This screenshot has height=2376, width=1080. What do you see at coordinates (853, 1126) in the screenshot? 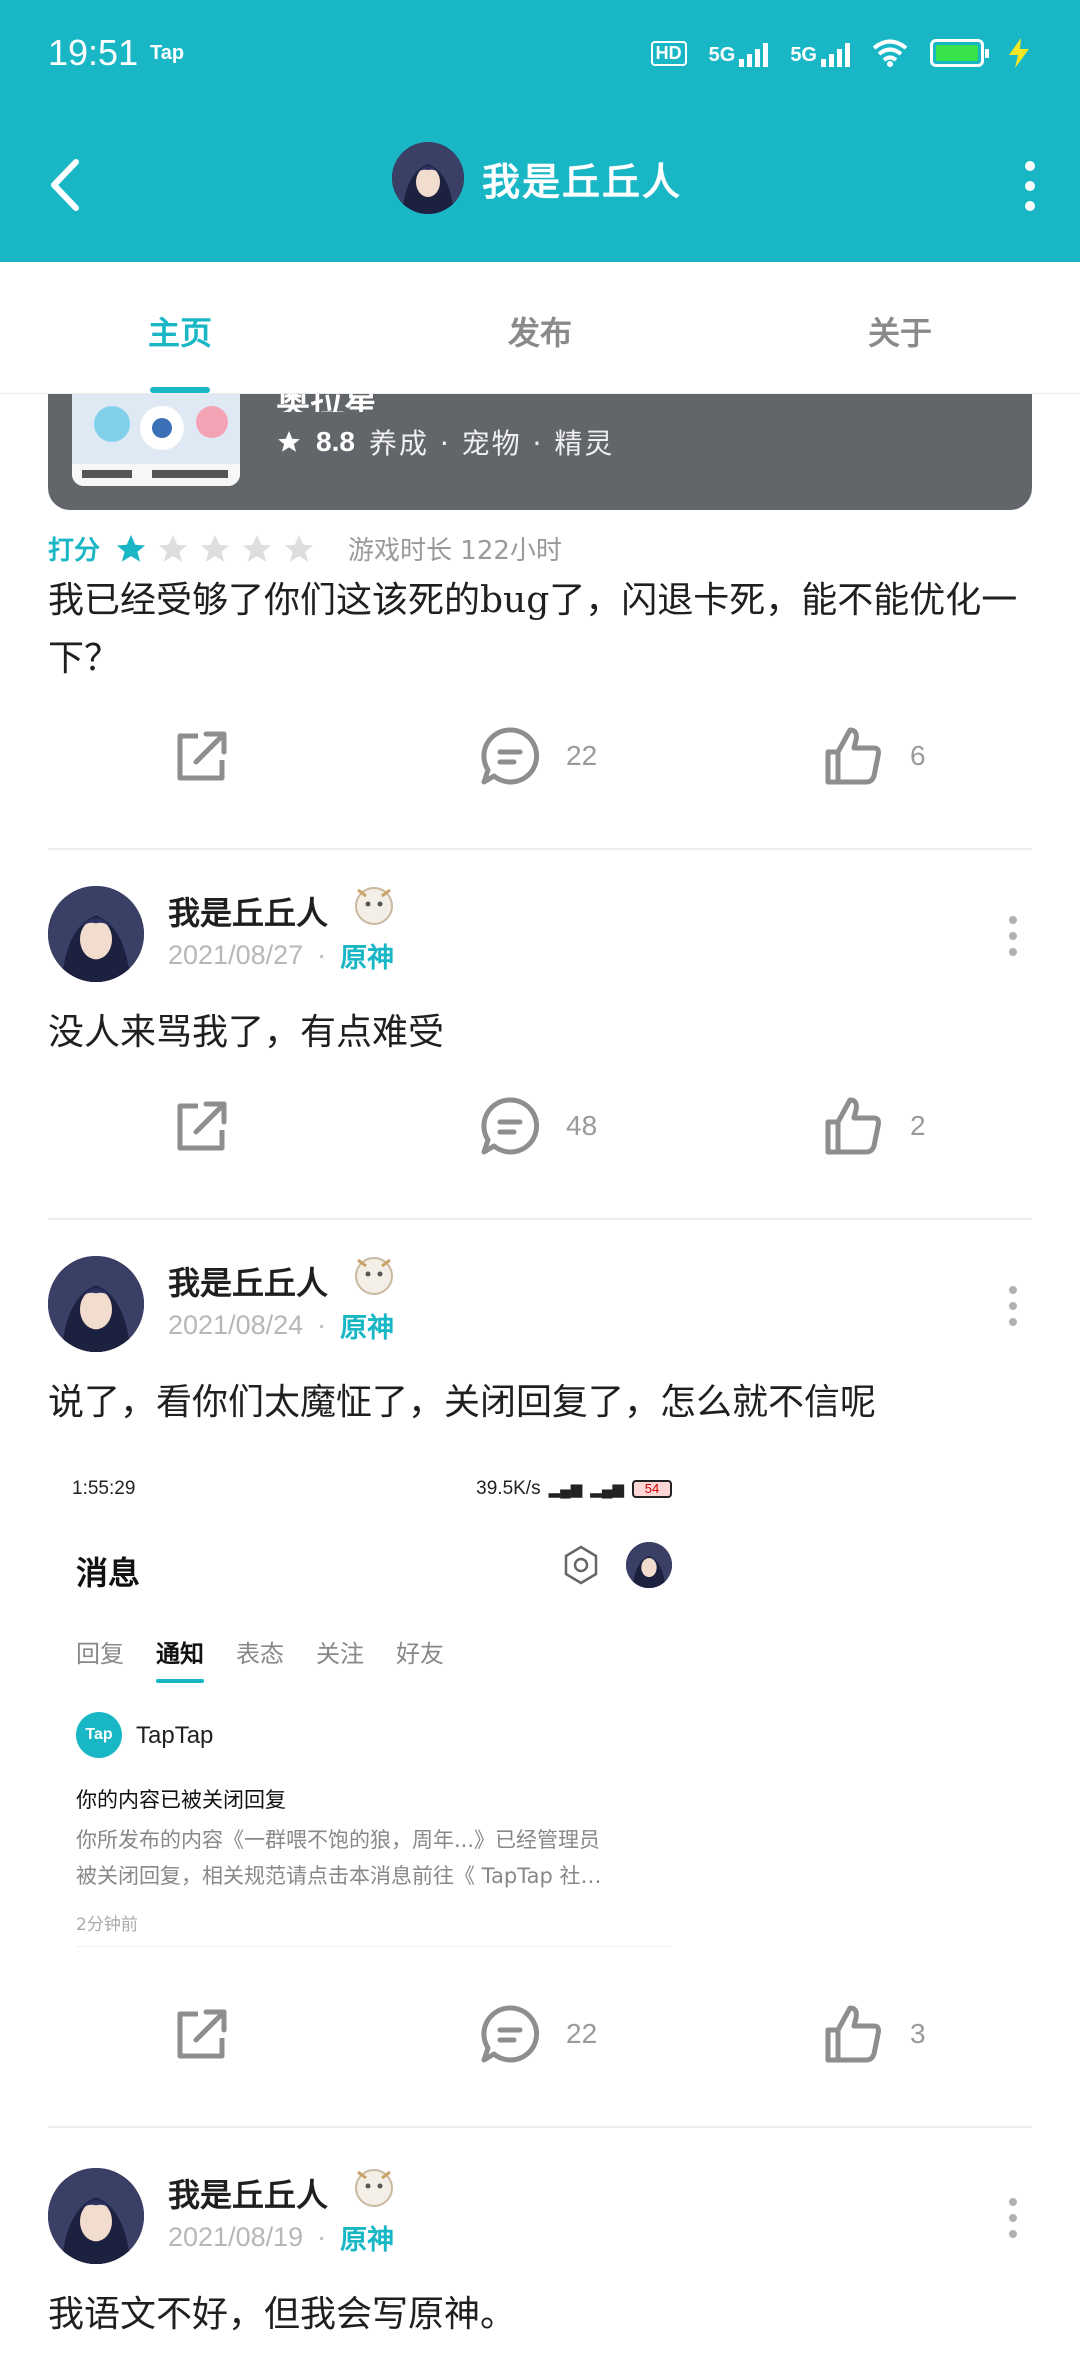
I see `thumbs-up-icon` at bounding box center [853, 1126].